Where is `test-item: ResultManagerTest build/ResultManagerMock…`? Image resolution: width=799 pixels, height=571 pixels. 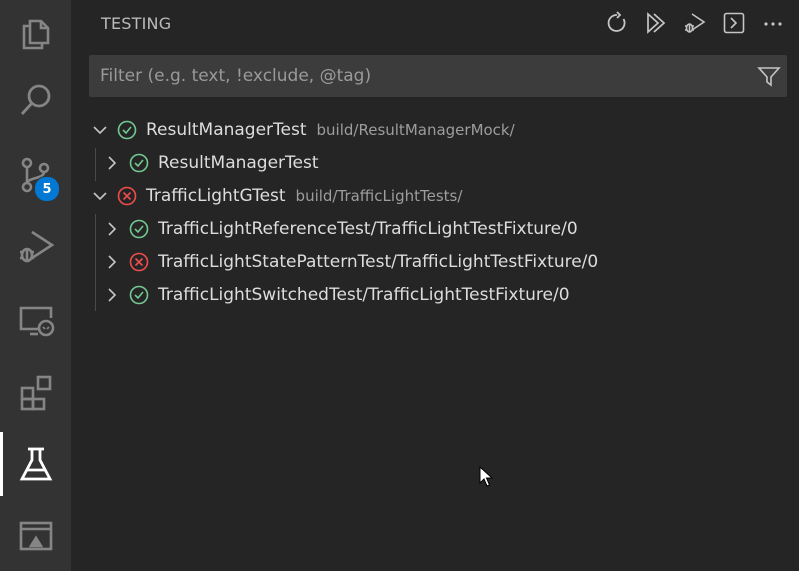
test-item: ResultManagerTest build/ResultManagerMock… is located at coordinates (435, 130).